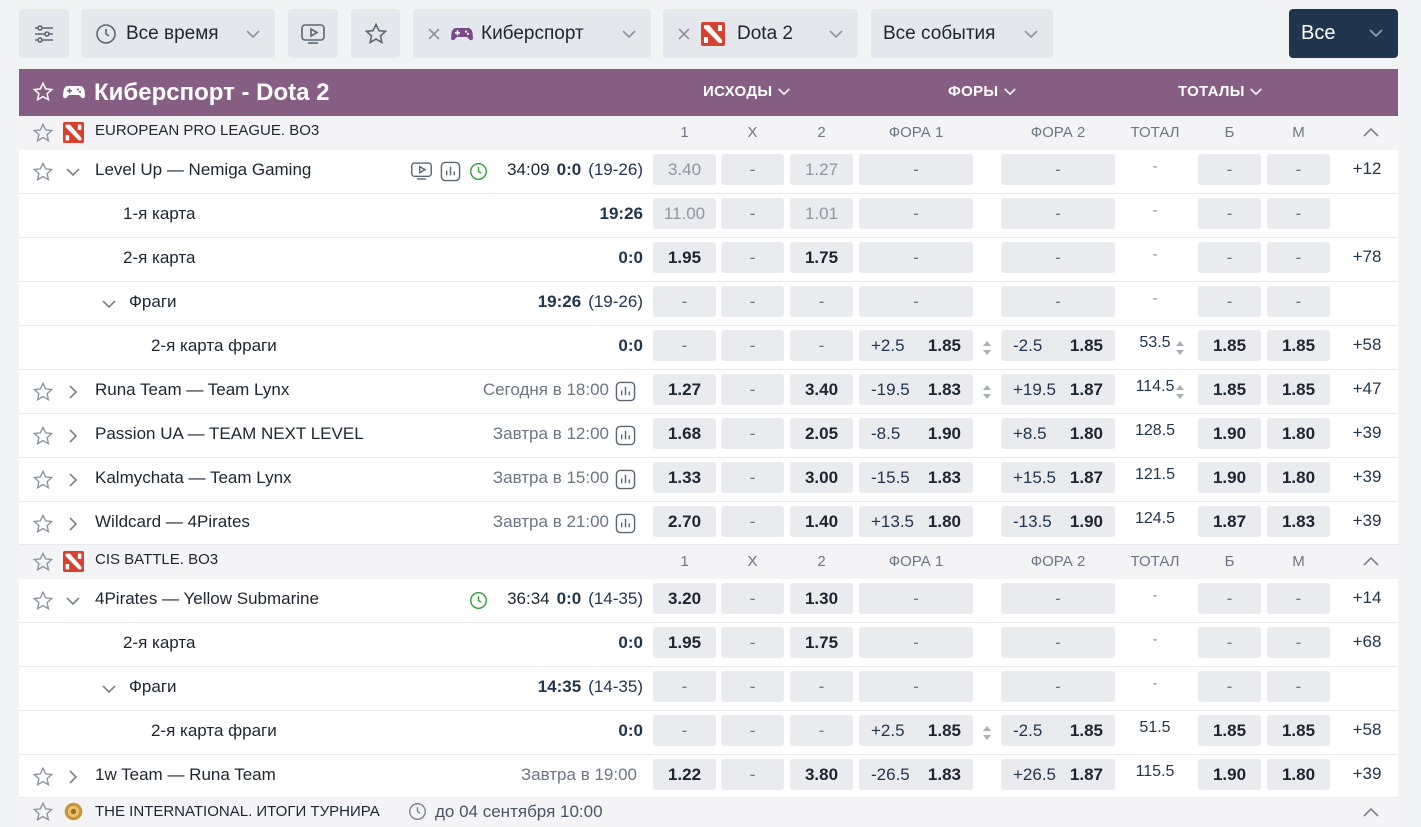 The height and width of the screenshot is (827, 1421). I want to click on handicap-cell-f1: -15.5 1.83, so click(916, 477).